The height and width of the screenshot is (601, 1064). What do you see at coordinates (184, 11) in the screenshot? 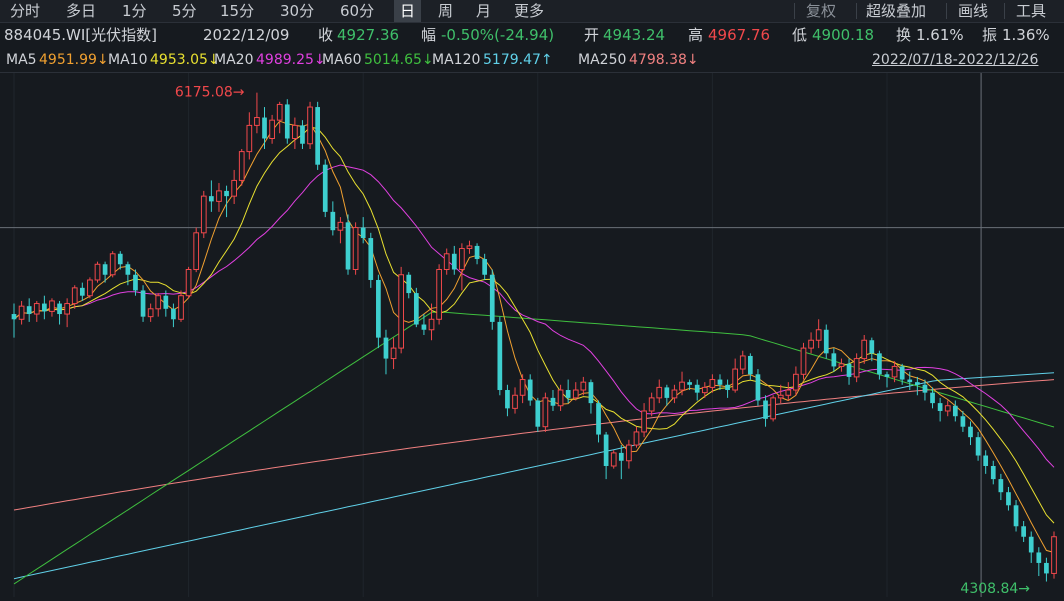
I see `period-tab-3: 5分` at bounding box center [184, 11].